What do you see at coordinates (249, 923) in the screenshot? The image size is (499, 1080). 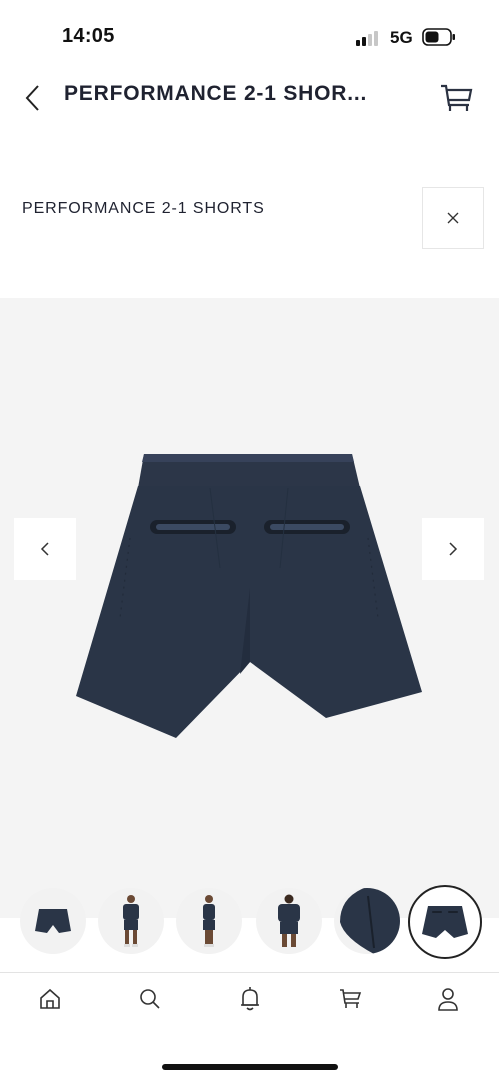 I see `thumbnail-strip` at bounding box center [249, 923].